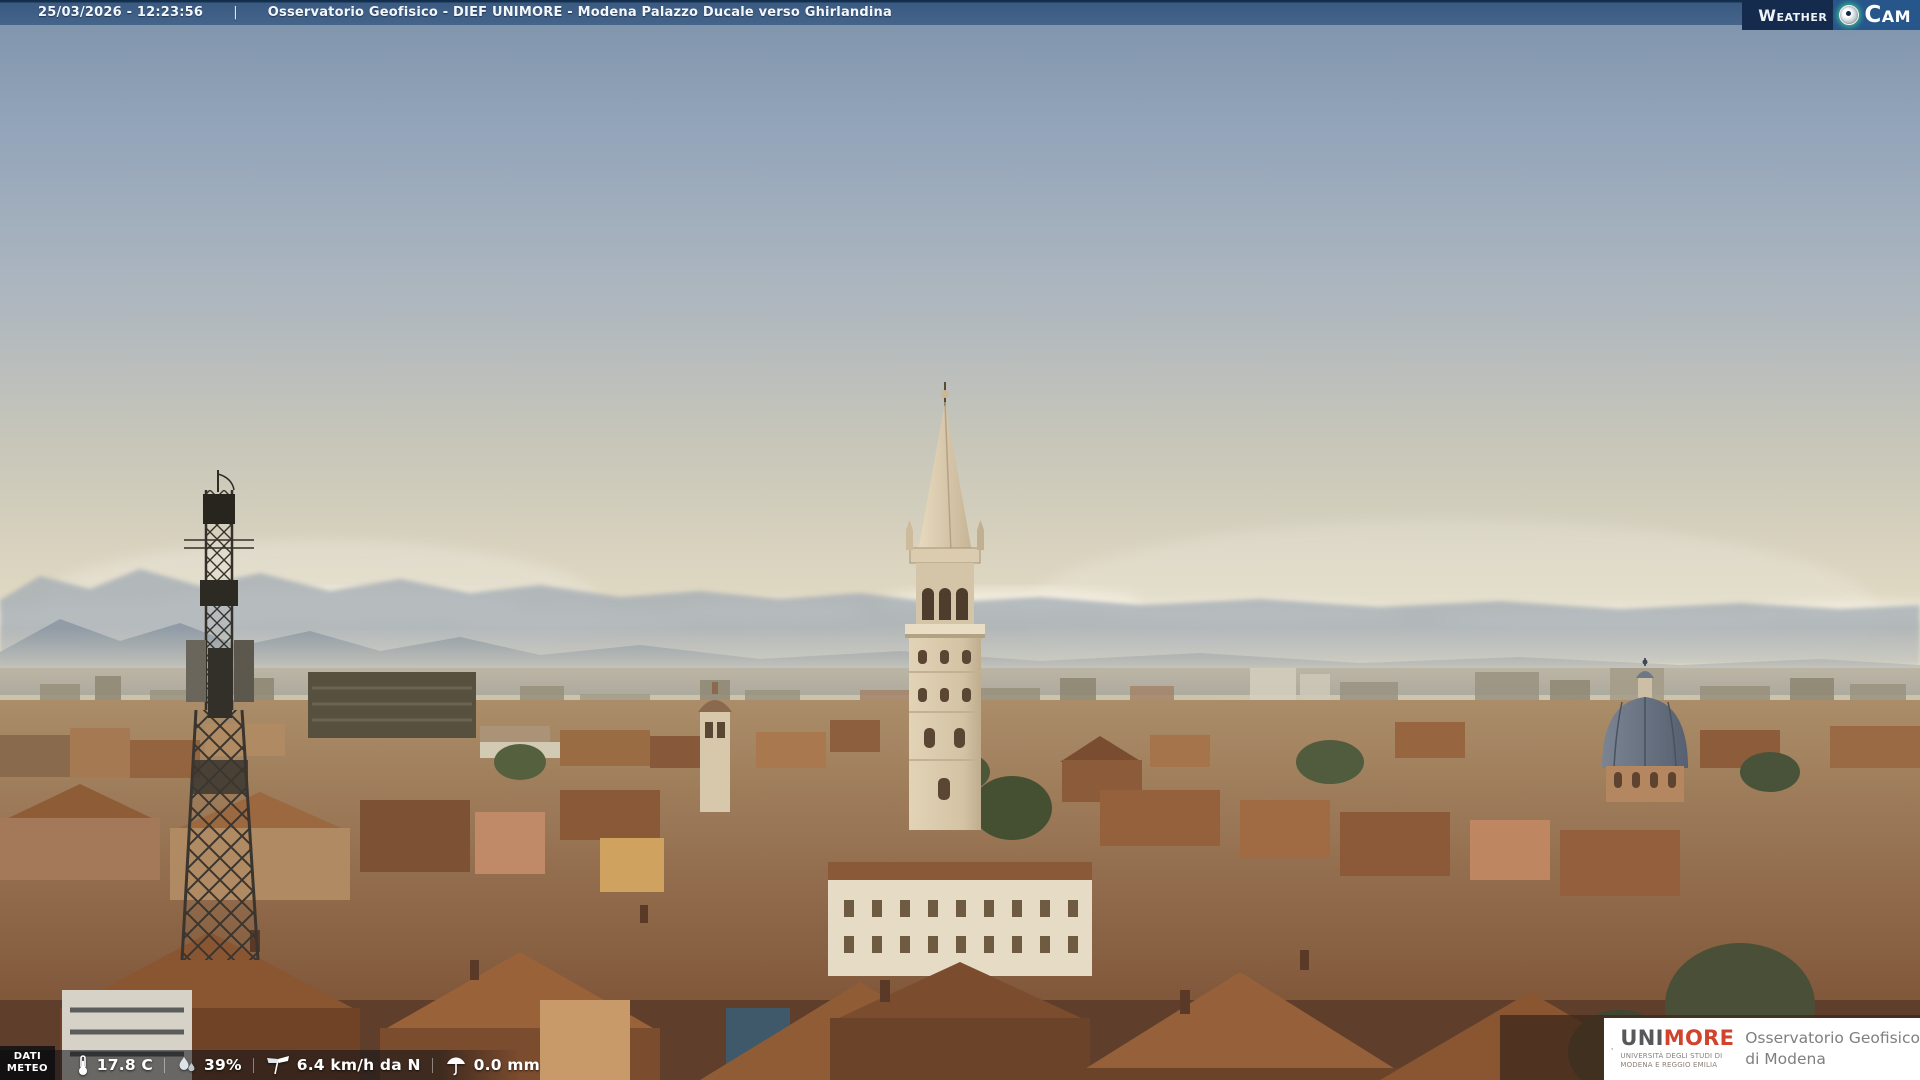 The image size is (1920, 1080). What do you see at coordinates (1642, 1037) in the screenshot?
I see `unimore-acronym-uni: UNI` at bounding box center [1642, 1037].